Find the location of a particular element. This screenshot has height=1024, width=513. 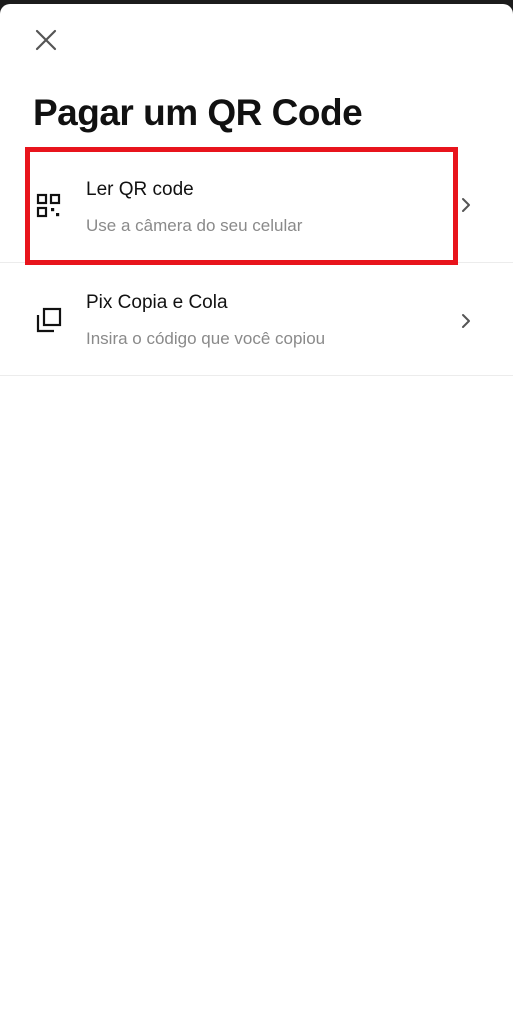

option-subtitle: Insira o código que você copiou is located at coordinates (206, 338).